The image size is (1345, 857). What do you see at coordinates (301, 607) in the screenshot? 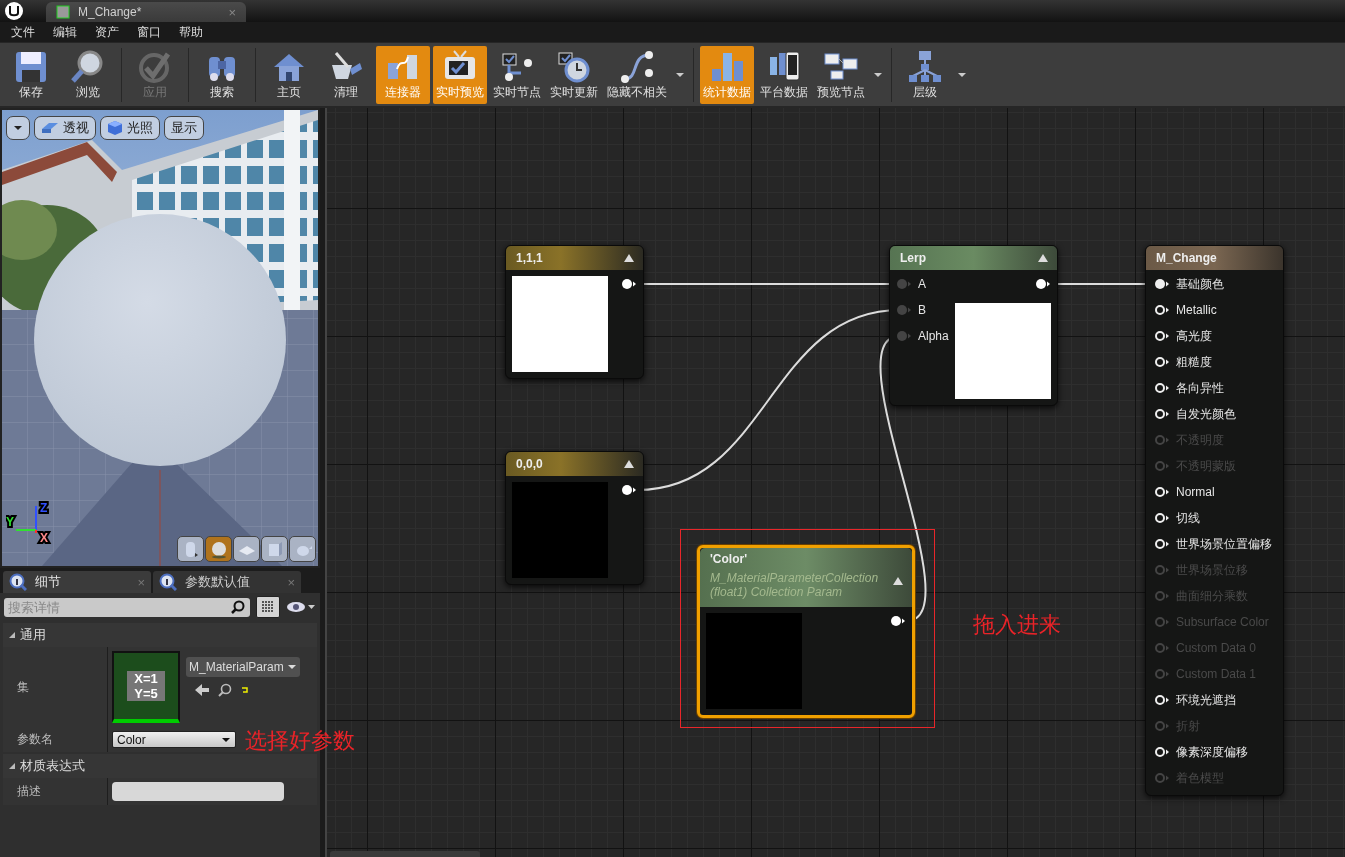
I see `eye-icon` at bounding box center [301, 607].